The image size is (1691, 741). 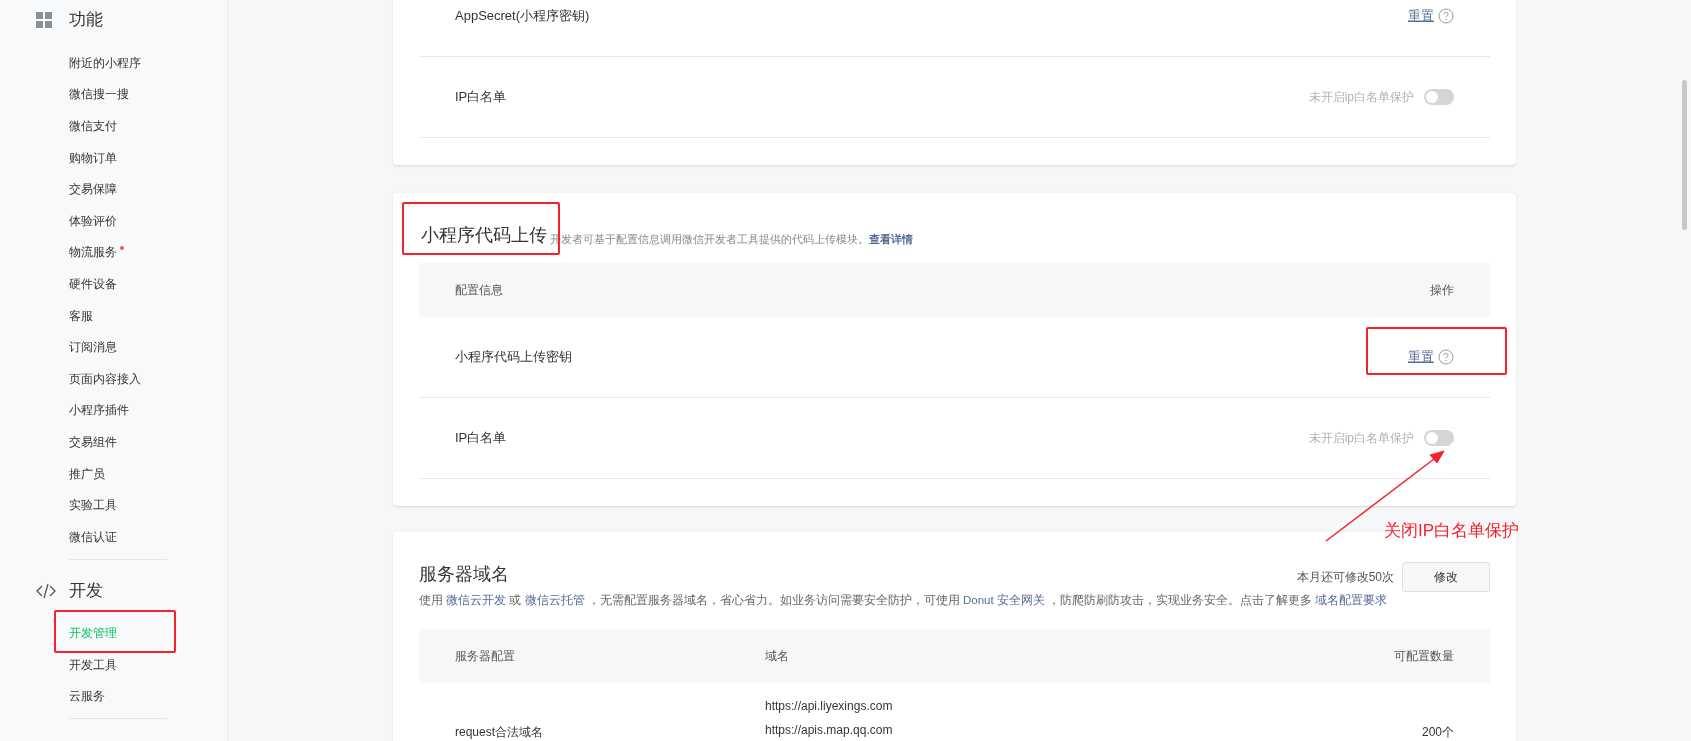 What do you see at coordinates (81, 315) in the screenshot?
I see `sidebar-item: 客服` at bounding box center [81, 315].